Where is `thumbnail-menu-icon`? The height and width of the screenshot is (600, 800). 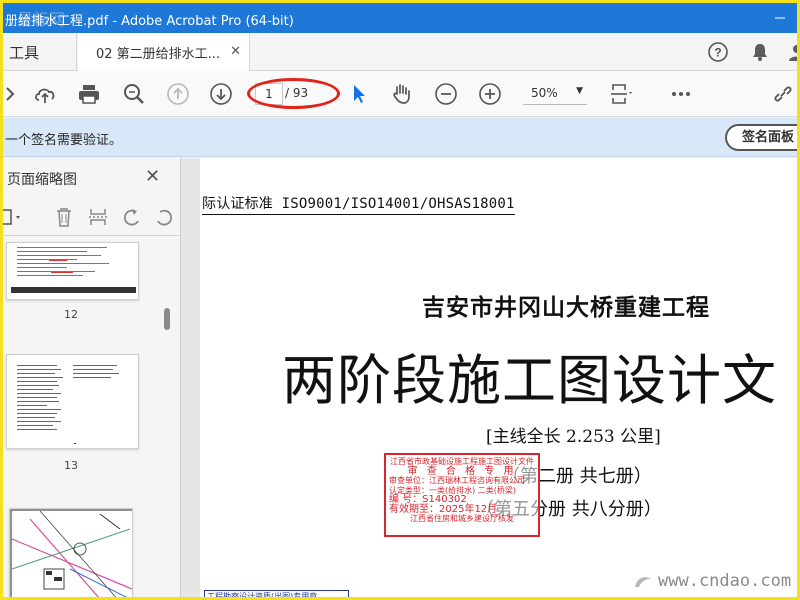 thumbnail-menu-icon is located at coordinates (14, 217).